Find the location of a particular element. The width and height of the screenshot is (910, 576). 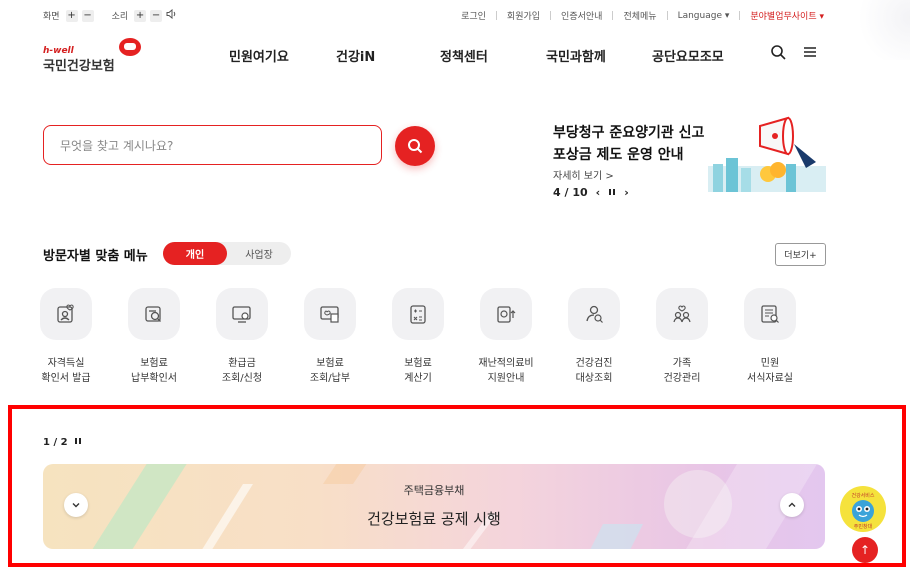

quick-menu-item: 환급금 조회/신청 is located at coordinates (242, 337).